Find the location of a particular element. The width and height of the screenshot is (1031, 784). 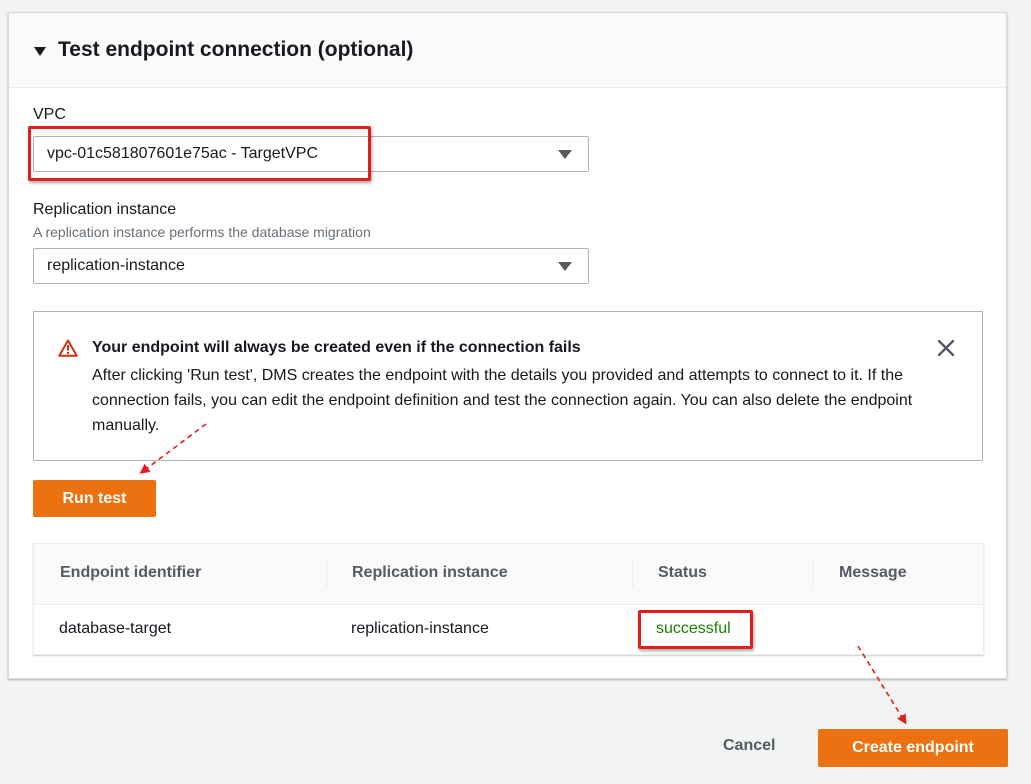

column-header-message: Message is located at coordinates (873, 573).